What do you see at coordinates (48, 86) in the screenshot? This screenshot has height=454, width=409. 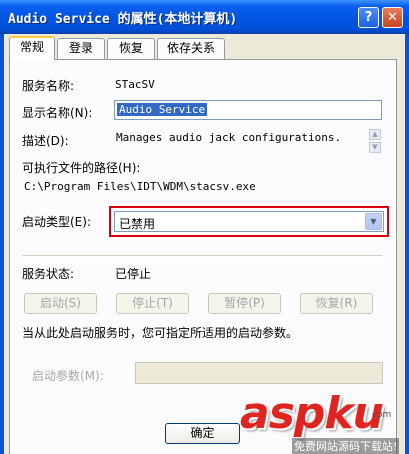 I see `service-name-label: 服务名称:` at bounding box center [48, 86].